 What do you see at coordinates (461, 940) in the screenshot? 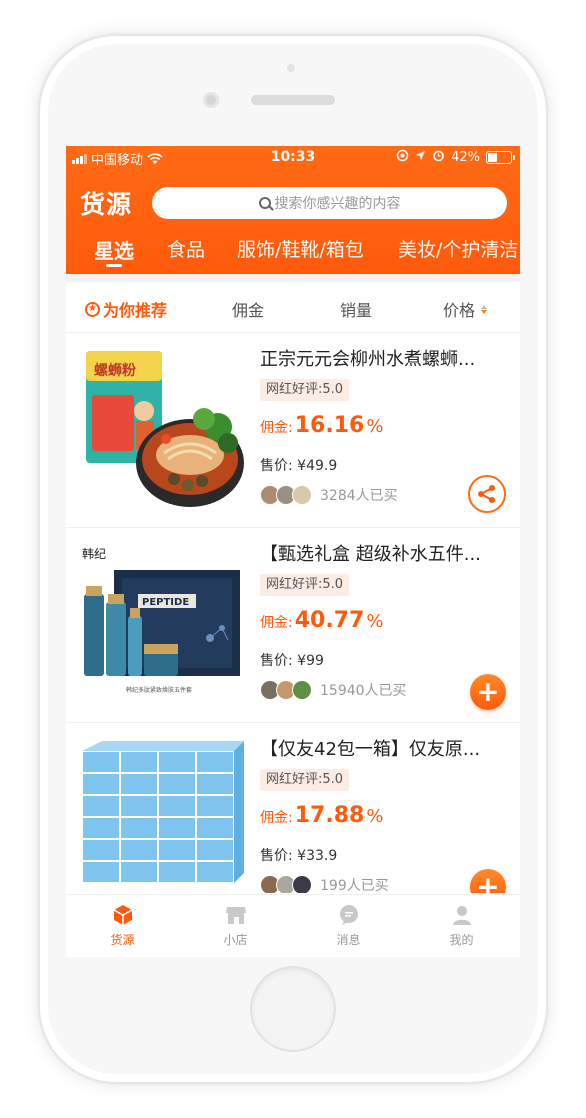
I see `tab-label: 我的` at bounding box center [461, 940].